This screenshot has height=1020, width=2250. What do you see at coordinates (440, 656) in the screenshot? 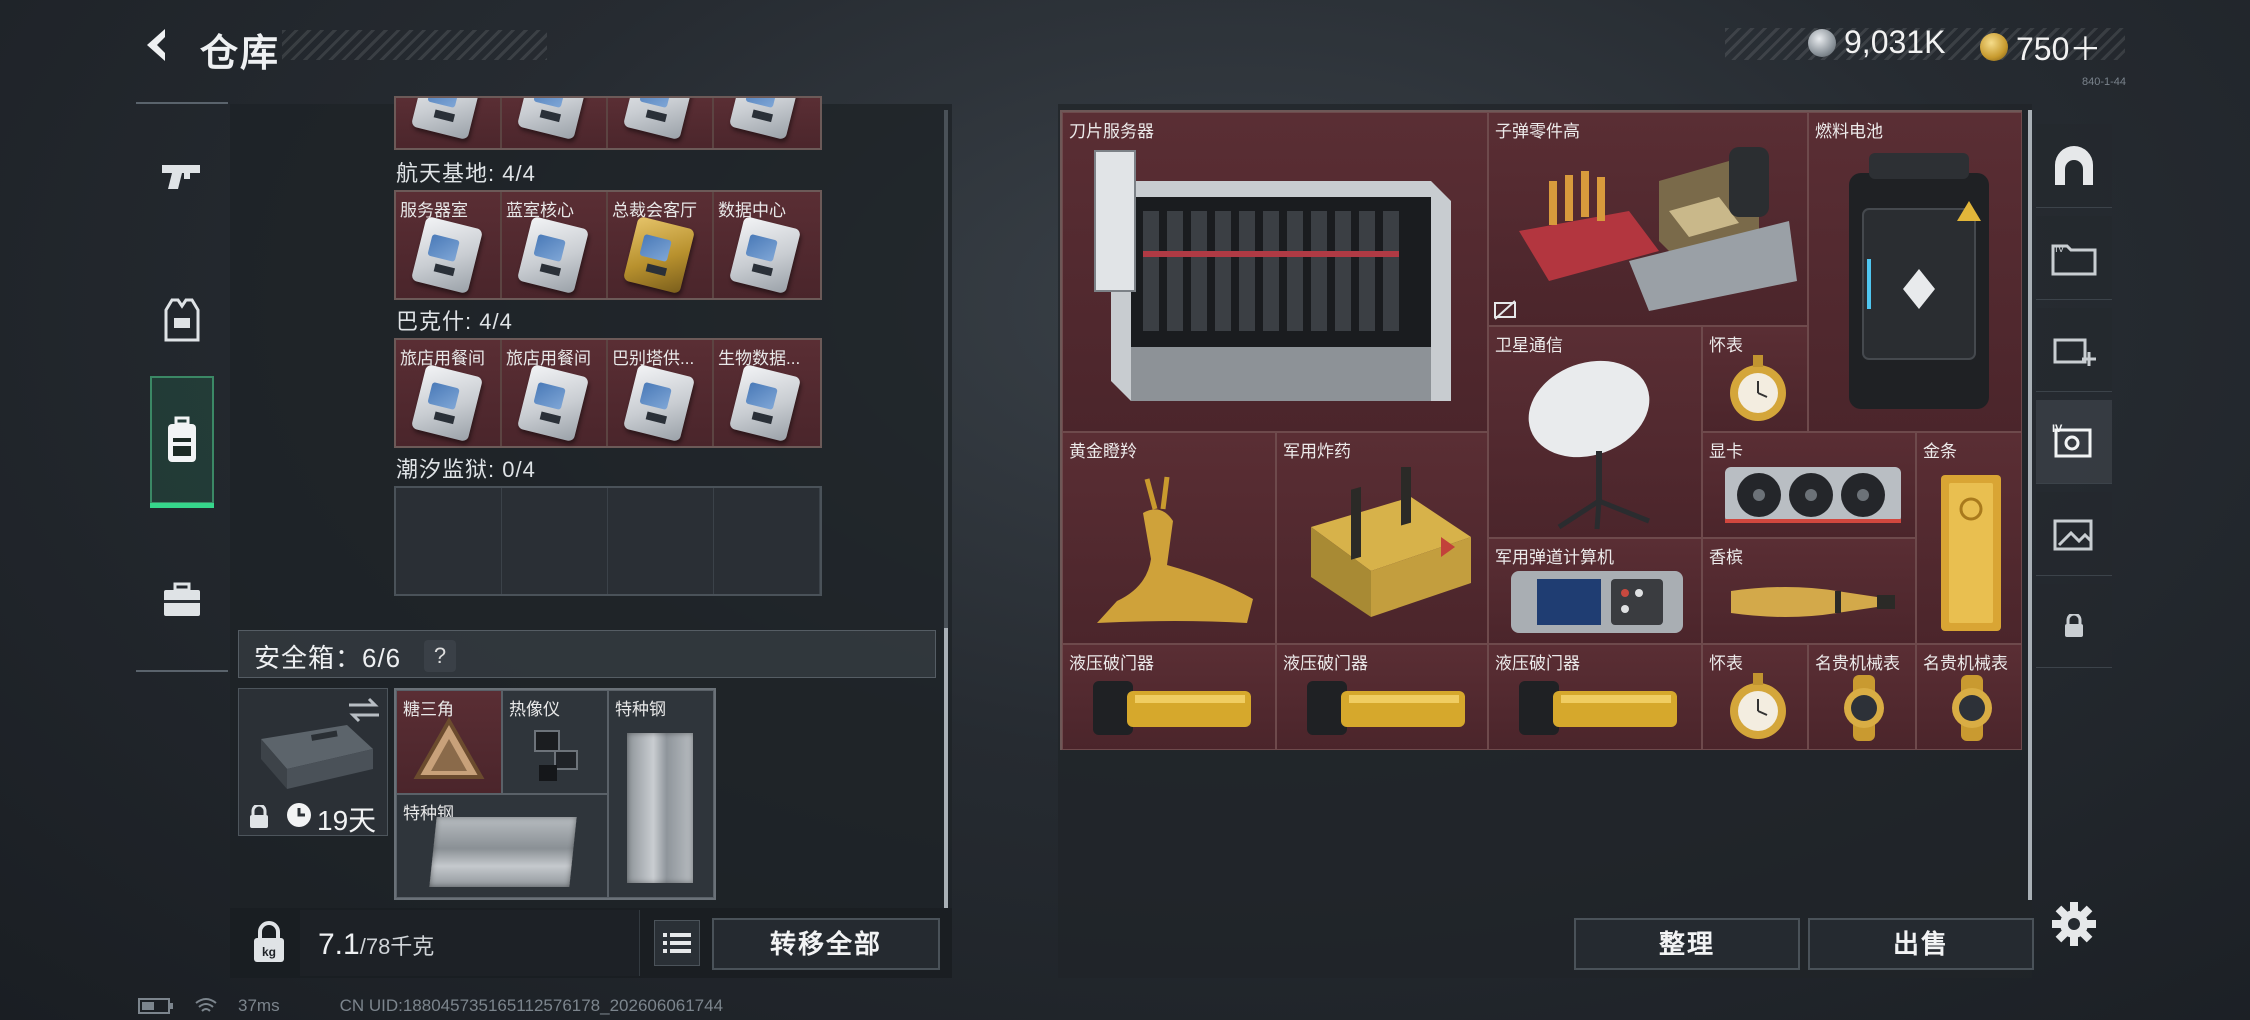
I see `safe-box-help-button: ?` at bounding box center [440, 656].